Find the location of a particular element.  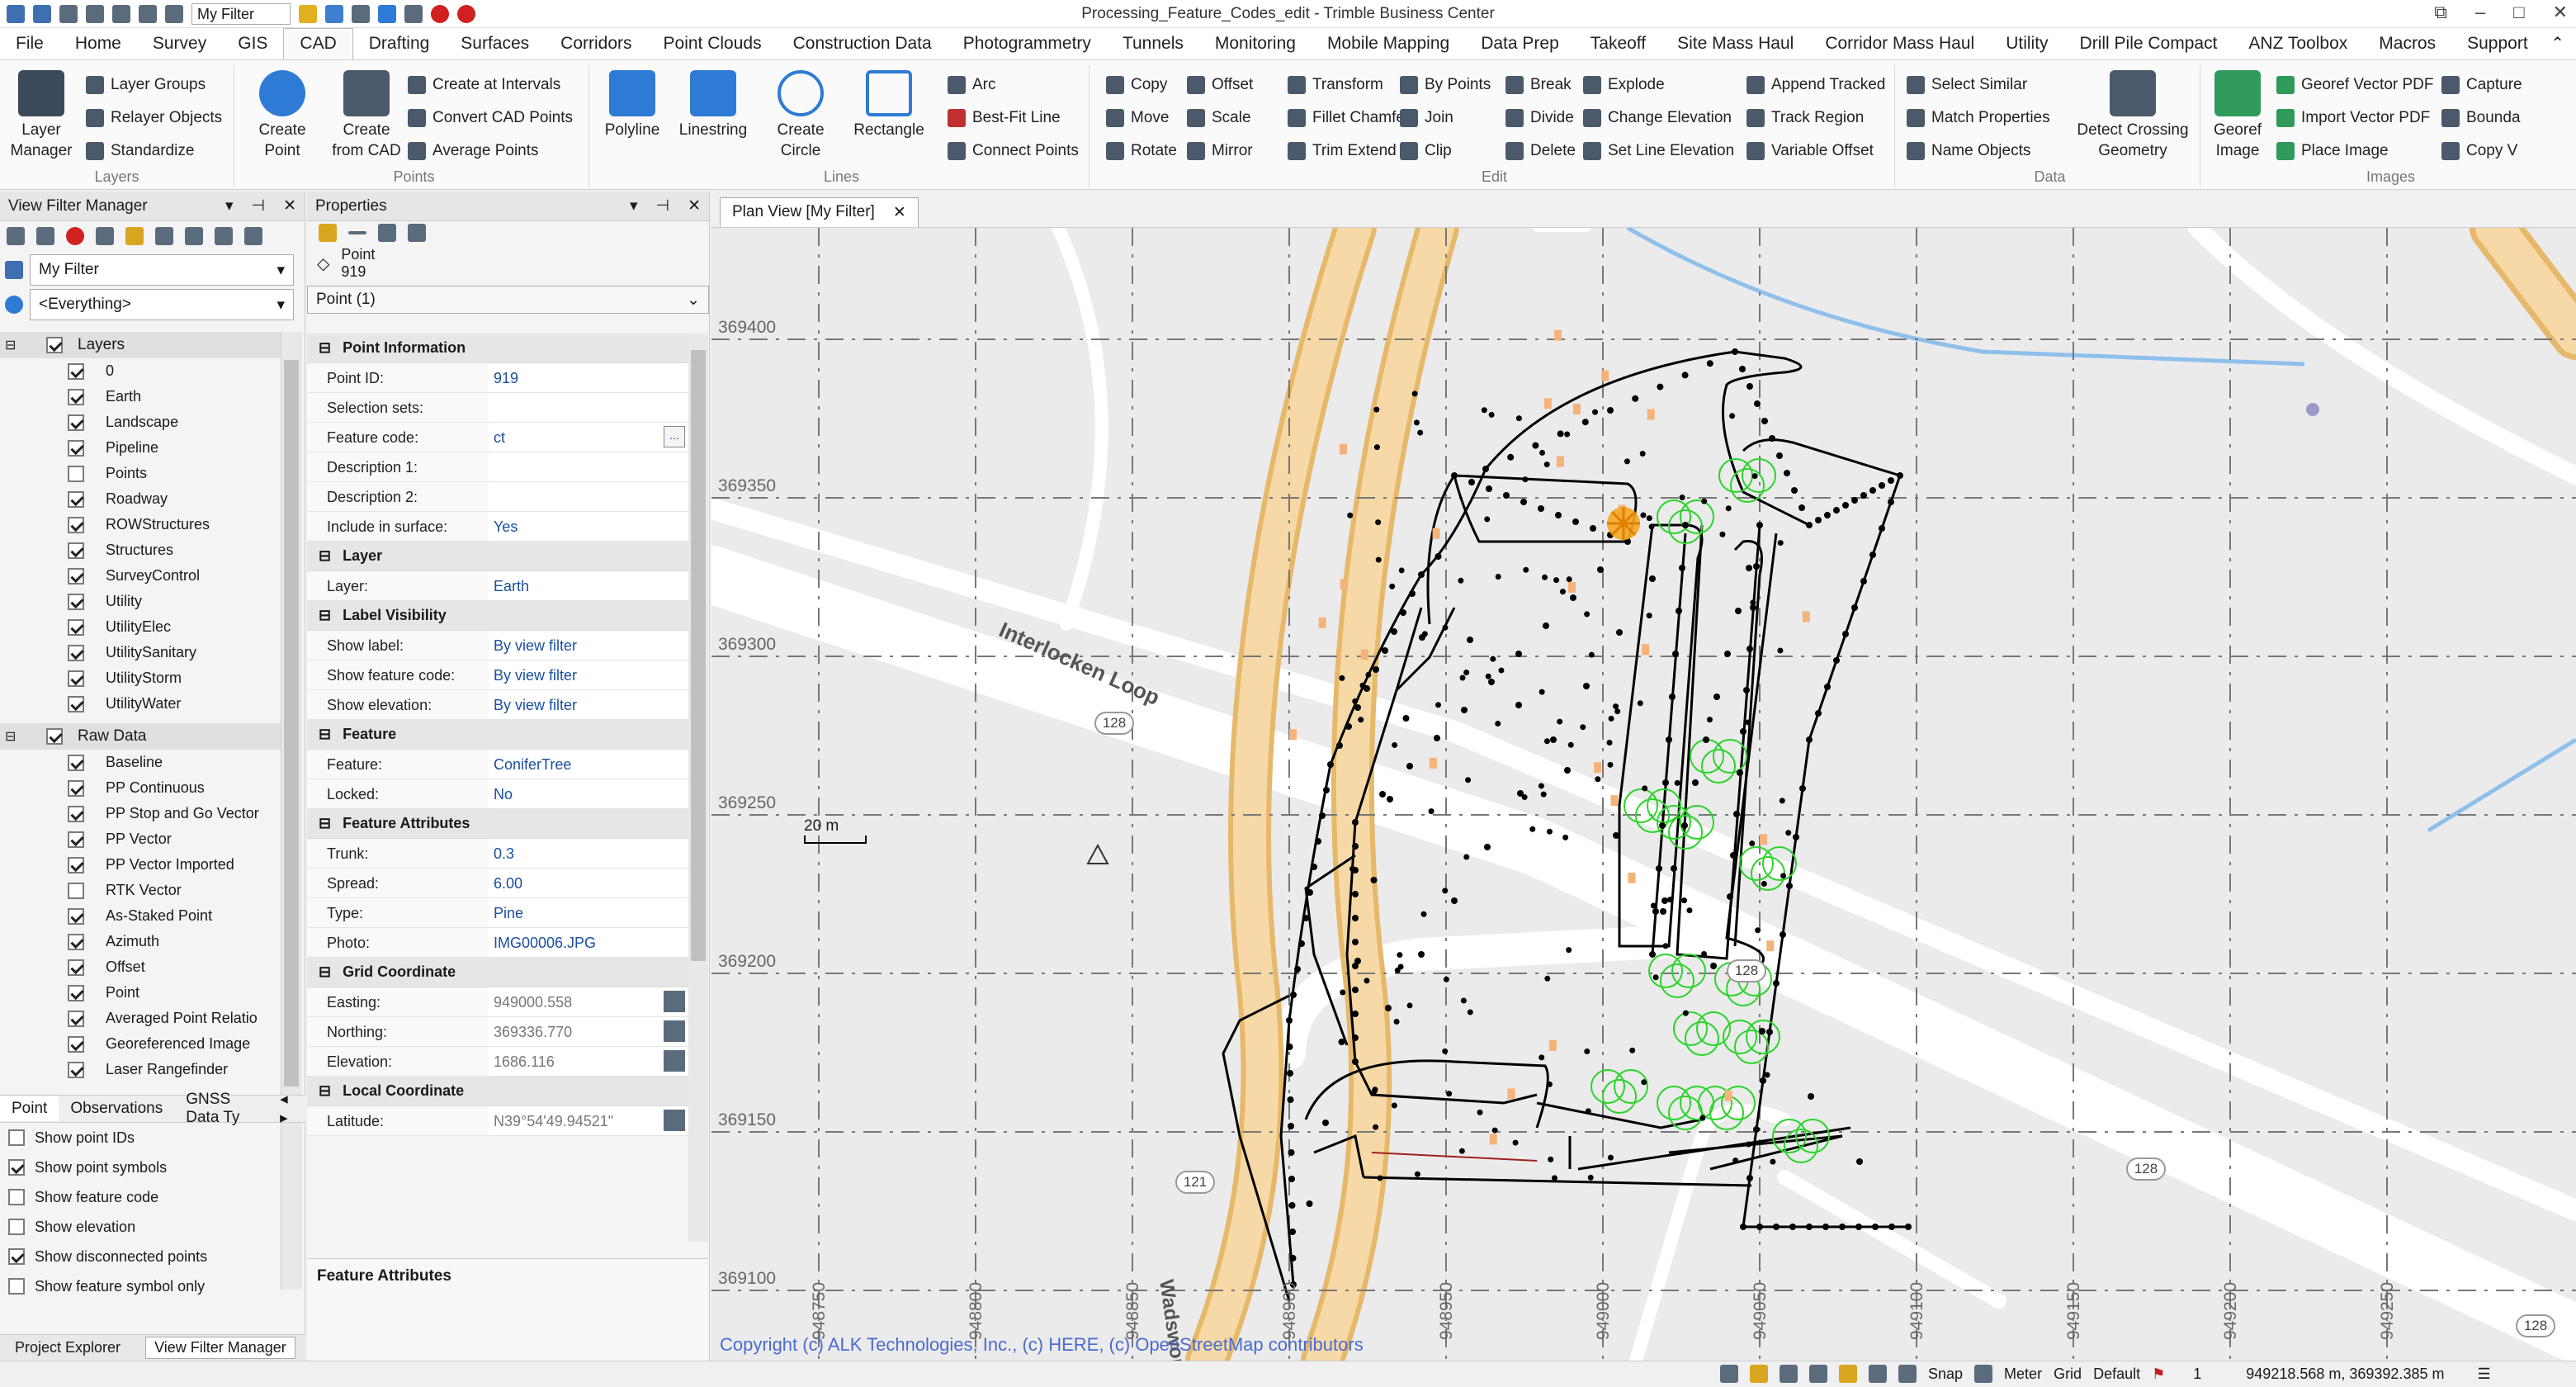

option-row: Show feature code is located at coordinates (152, 1197).